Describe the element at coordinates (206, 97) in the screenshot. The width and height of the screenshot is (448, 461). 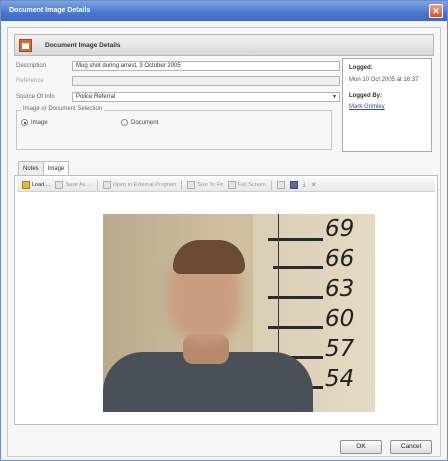
I see `source-of-info-select: Police Referral ▼` at that location.